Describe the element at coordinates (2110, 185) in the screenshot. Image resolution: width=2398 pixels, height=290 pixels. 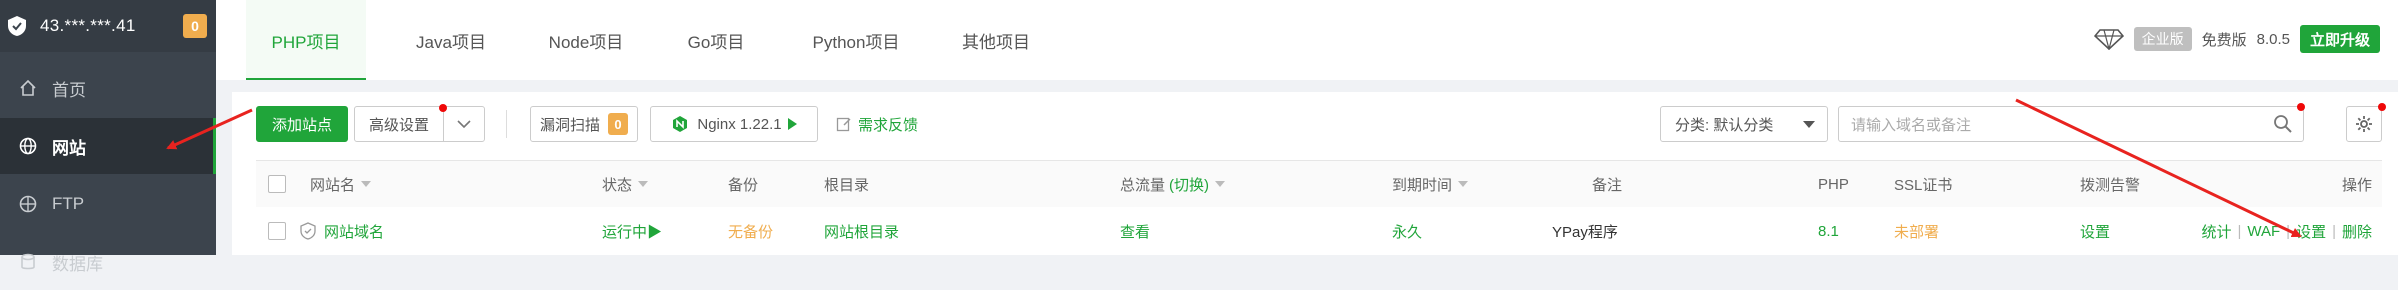
I see `col-alert: 拨测告警` at that location.